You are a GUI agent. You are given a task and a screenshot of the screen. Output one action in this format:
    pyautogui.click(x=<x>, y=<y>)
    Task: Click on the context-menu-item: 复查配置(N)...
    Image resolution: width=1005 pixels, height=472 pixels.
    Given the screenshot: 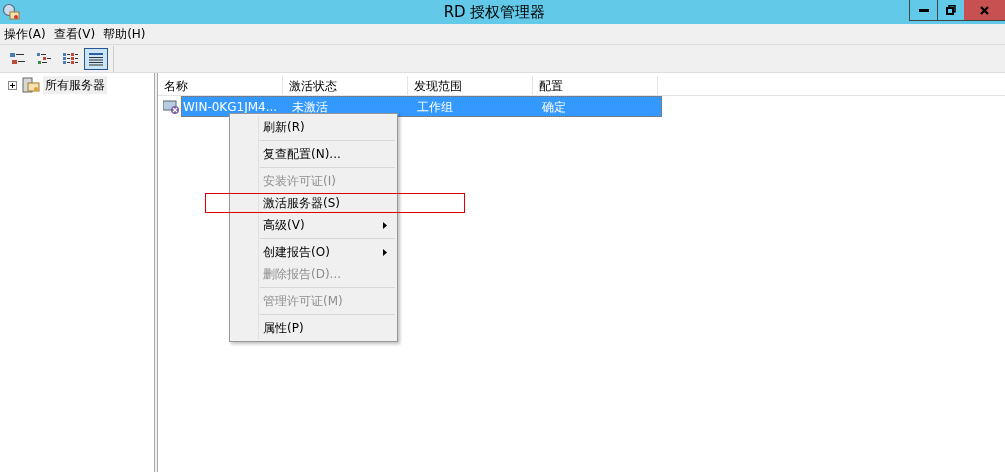 What is the action you would take?
    pyautogui.click(x=313, y=154)
    